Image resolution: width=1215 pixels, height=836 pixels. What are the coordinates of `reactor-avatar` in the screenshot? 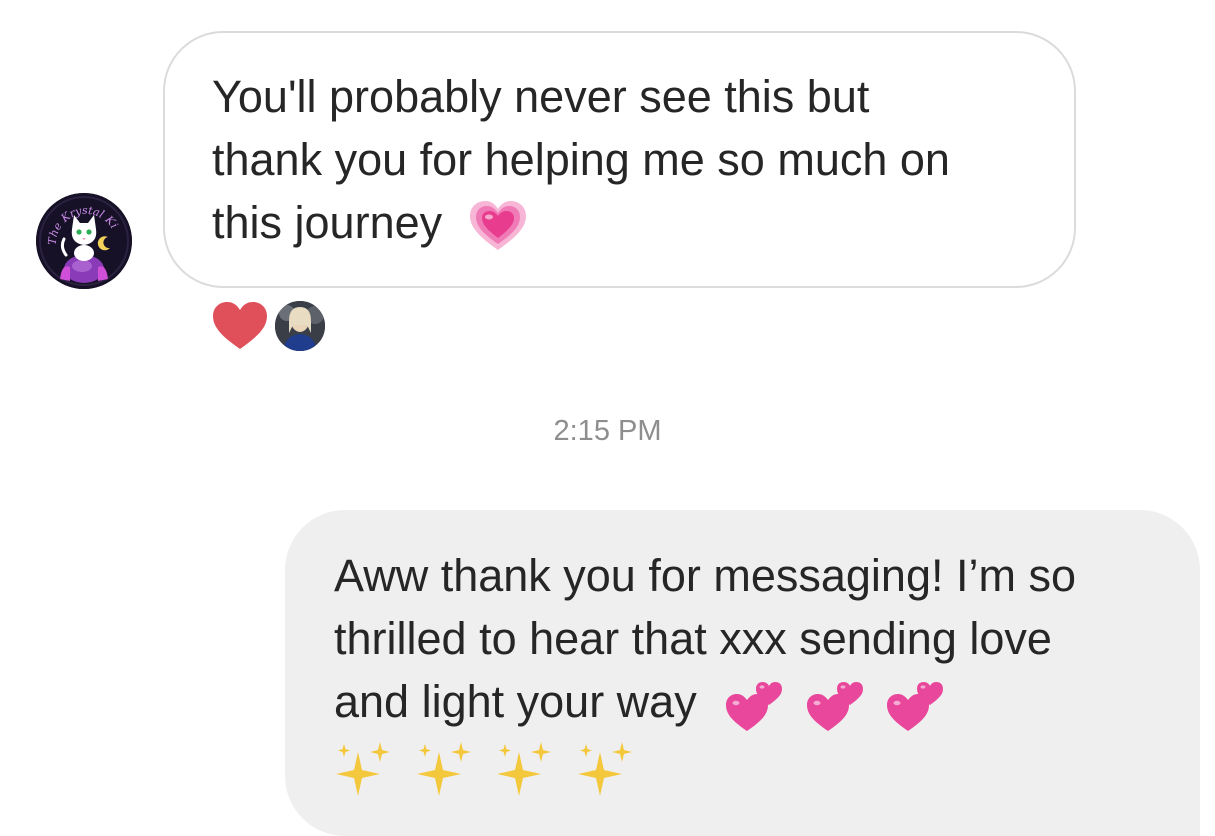 It's located at (300, 326).